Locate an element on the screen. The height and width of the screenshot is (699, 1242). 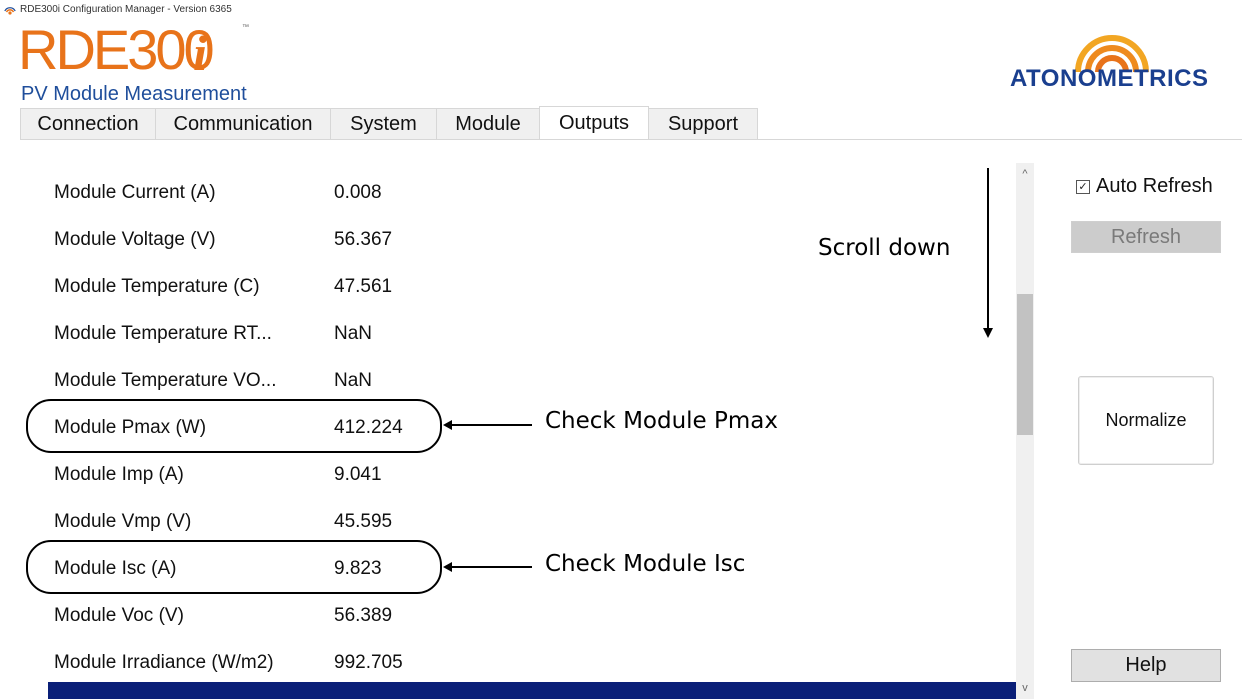
tab-module: Module is located at coordinates (488, 124).